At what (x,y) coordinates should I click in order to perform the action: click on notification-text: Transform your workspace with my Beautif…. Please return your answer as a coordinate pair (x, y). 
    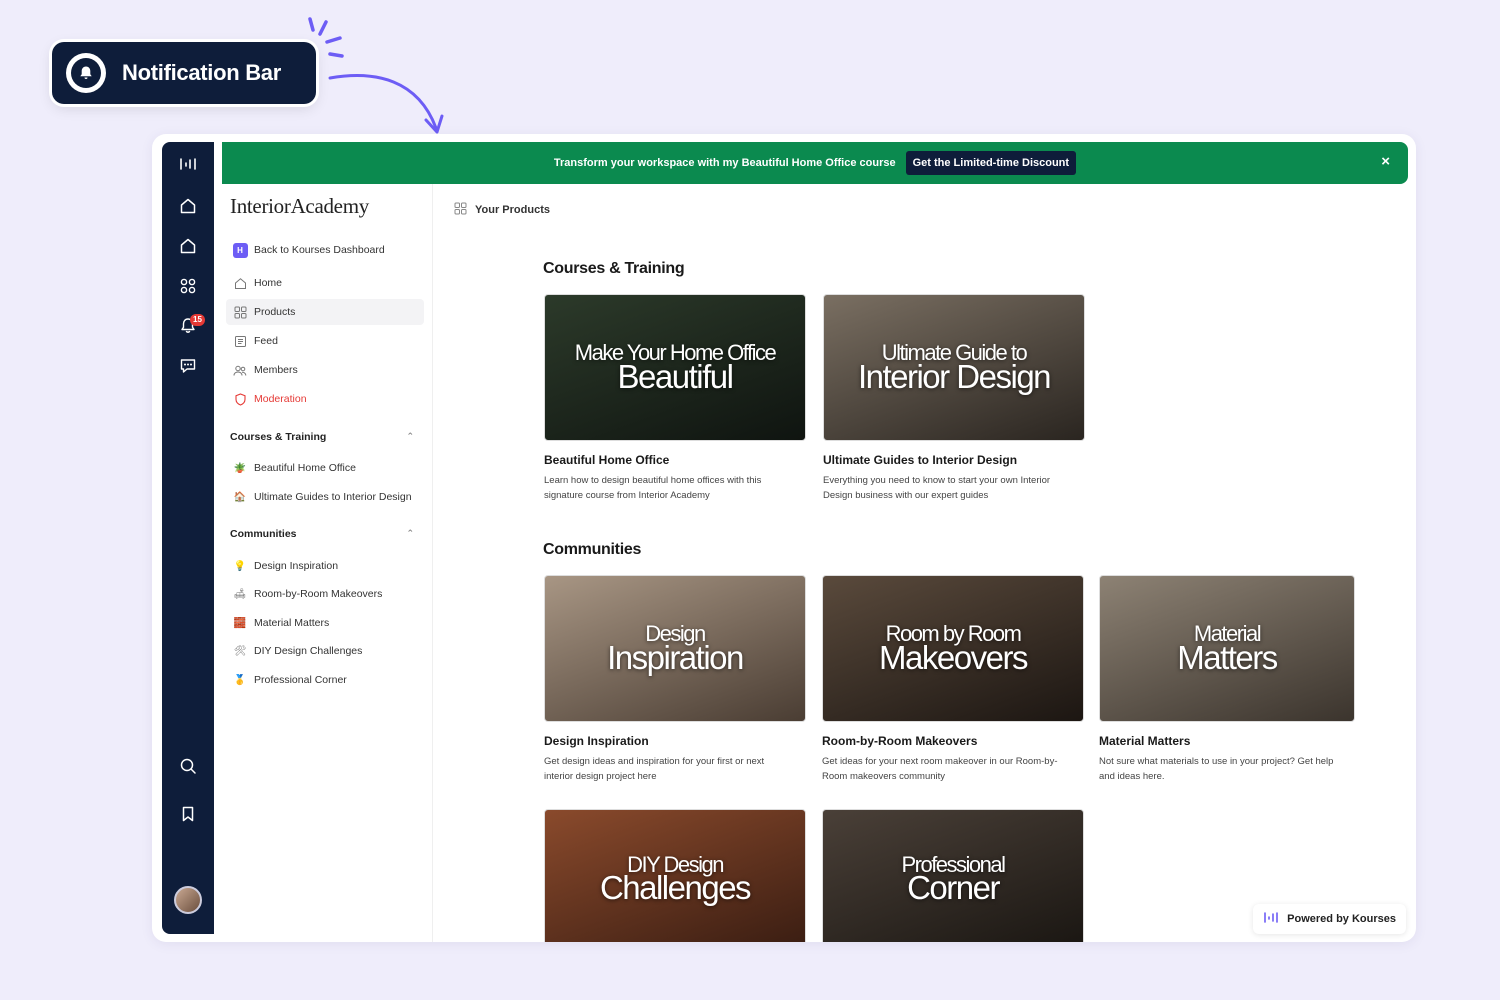
    Looking at the image, I should click on (724, 163).